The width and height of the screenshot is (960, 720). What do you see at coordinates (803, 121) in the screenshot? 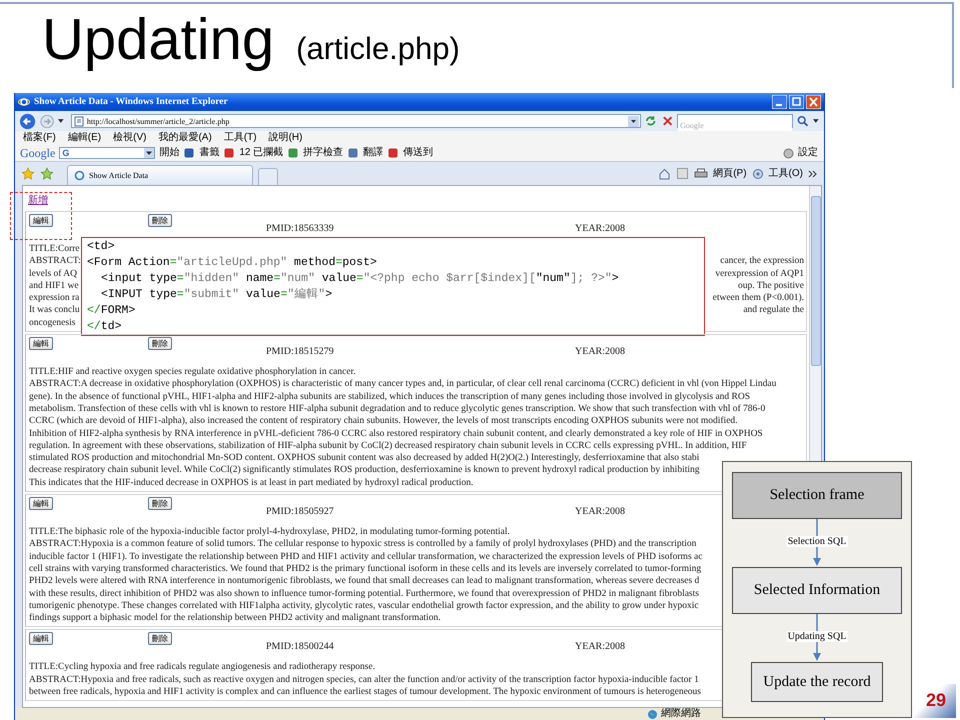
I see `search-button` at bounding box center [803, 121].